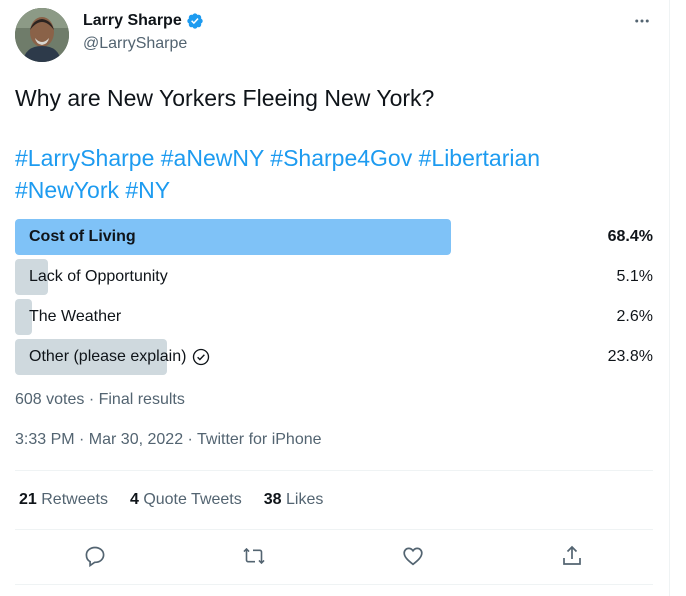 The image size is (686, 596). What do you see at coordinates (82, 236) in the screenshot?
I see `poll-option-label: Cost of Living` at bounding box center [82, 236].